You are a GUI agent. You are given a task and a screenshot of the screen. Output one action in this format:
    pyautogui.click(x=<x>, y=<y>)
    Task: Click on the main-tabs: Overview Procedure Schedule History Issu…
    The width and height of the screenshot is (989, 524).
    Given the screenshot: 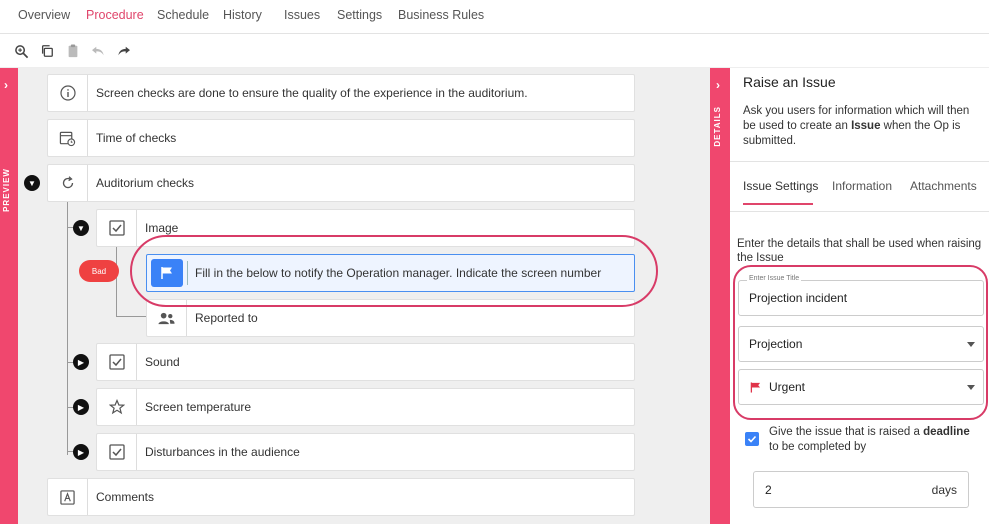 What is the action you would take?
    pyautogui.click(x=494, y=17)
    